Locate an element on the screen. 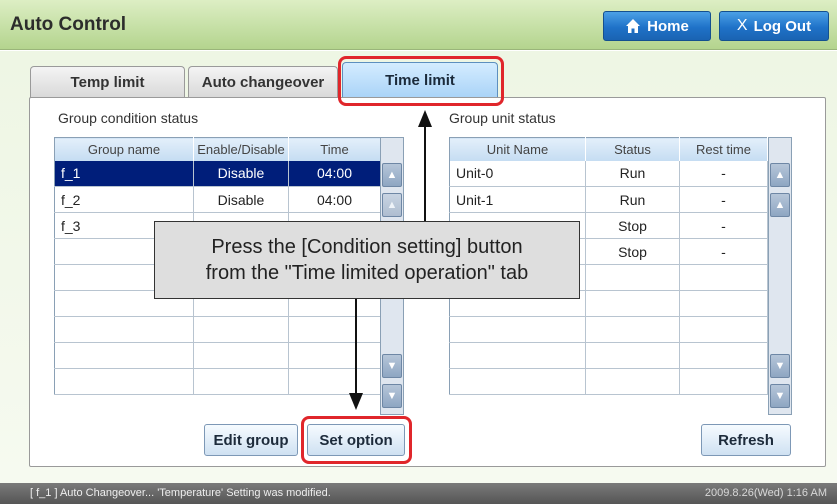 The image size is (837, 504). column-header-rest-time: Rest time is located at coordinates (723, 149).